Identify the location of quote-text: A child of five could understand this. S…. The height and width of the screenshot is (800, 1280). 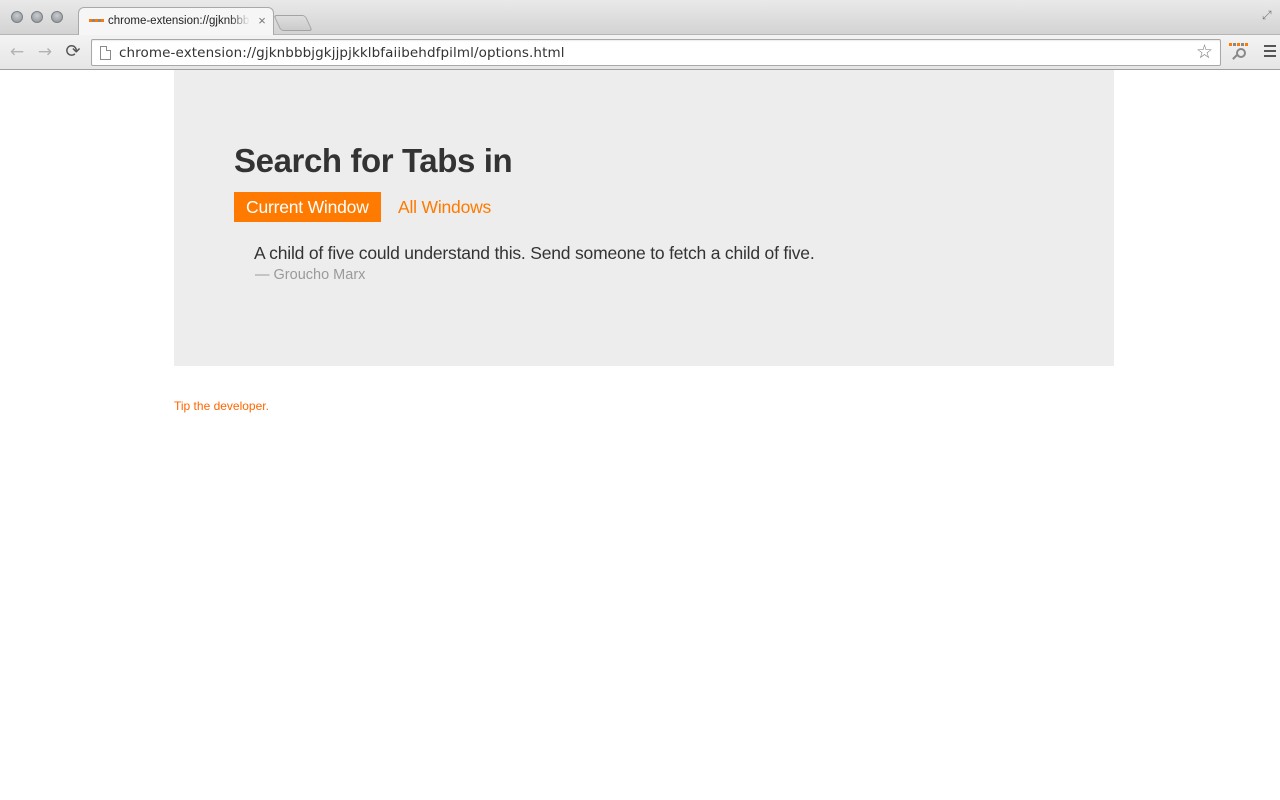
(534, 253).